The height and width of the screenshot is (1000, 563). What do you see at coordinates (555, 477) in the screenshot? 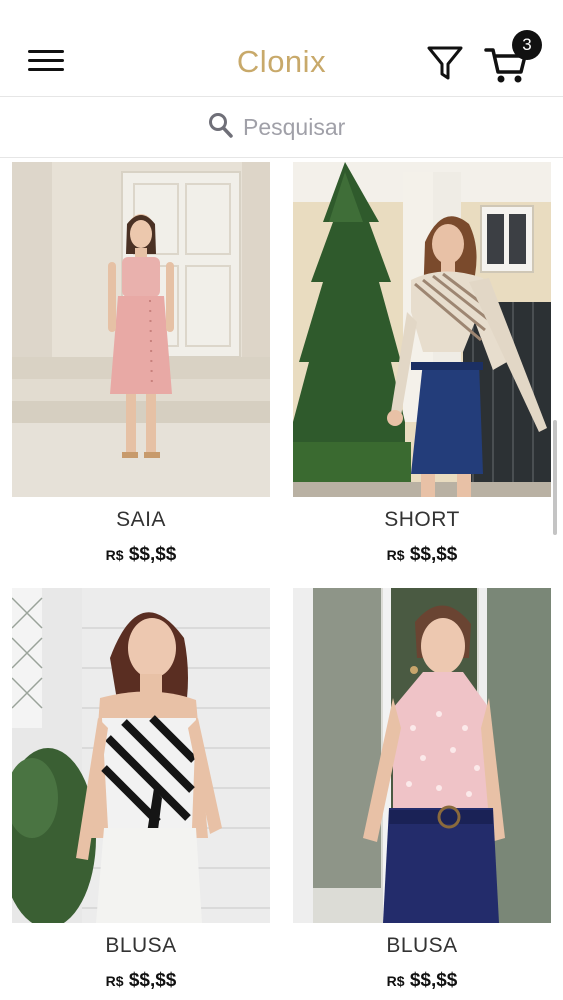
I see `scrollbar` at bounding box center [555, 477].